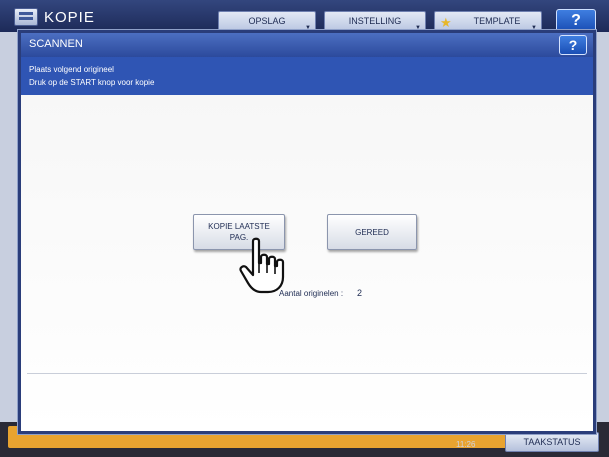 The height and width of the screenshot is (457, 609). I want to click on copier-icon, so click(26, 17).